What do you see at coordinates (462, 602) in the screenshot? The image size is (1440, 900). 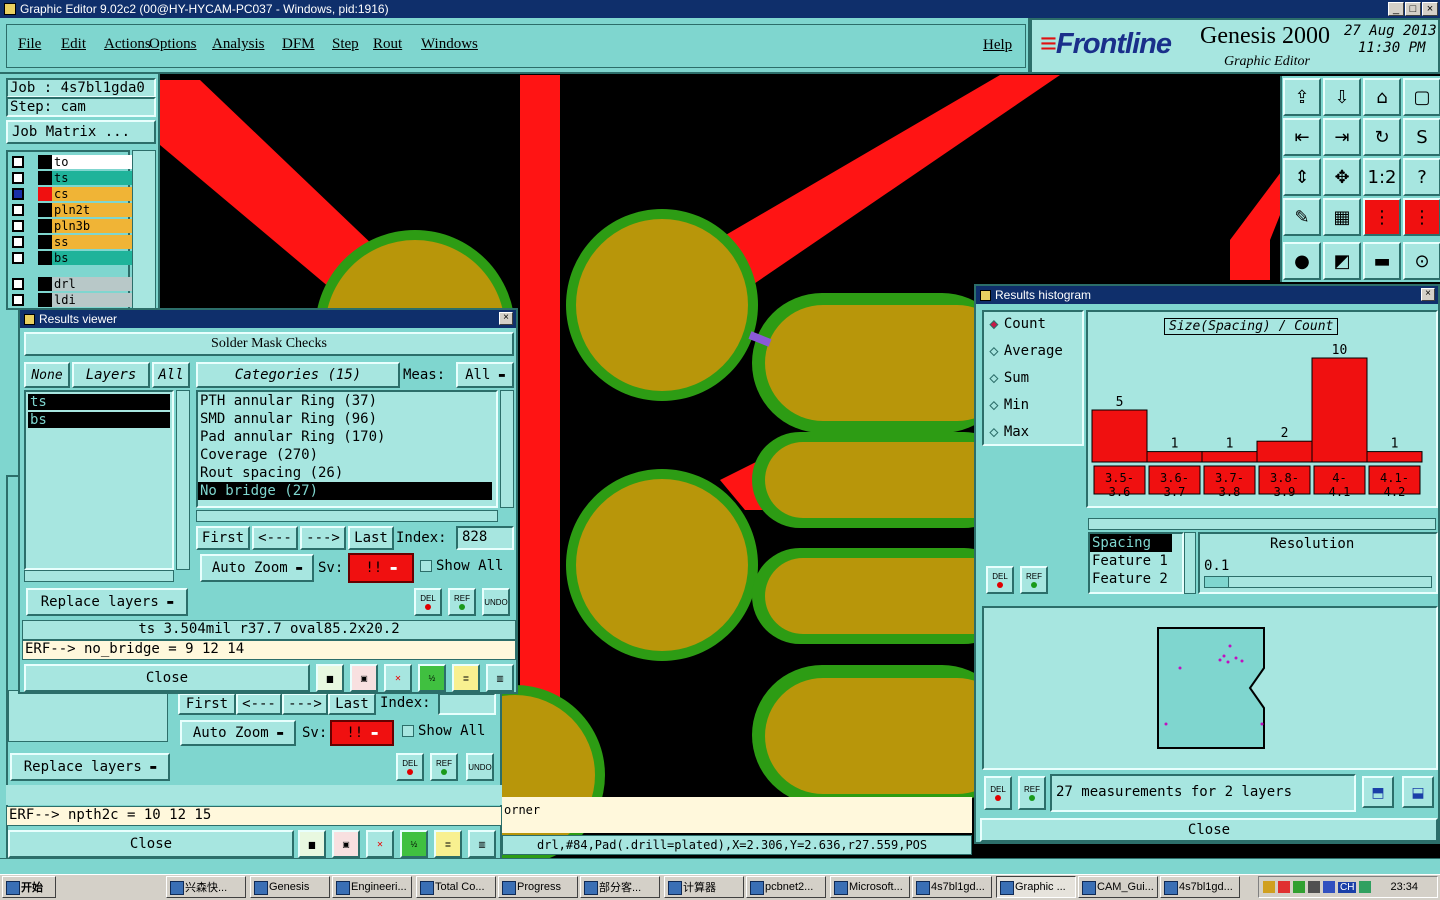 I see `ref-button: REF` at bounding box center [462, 602].